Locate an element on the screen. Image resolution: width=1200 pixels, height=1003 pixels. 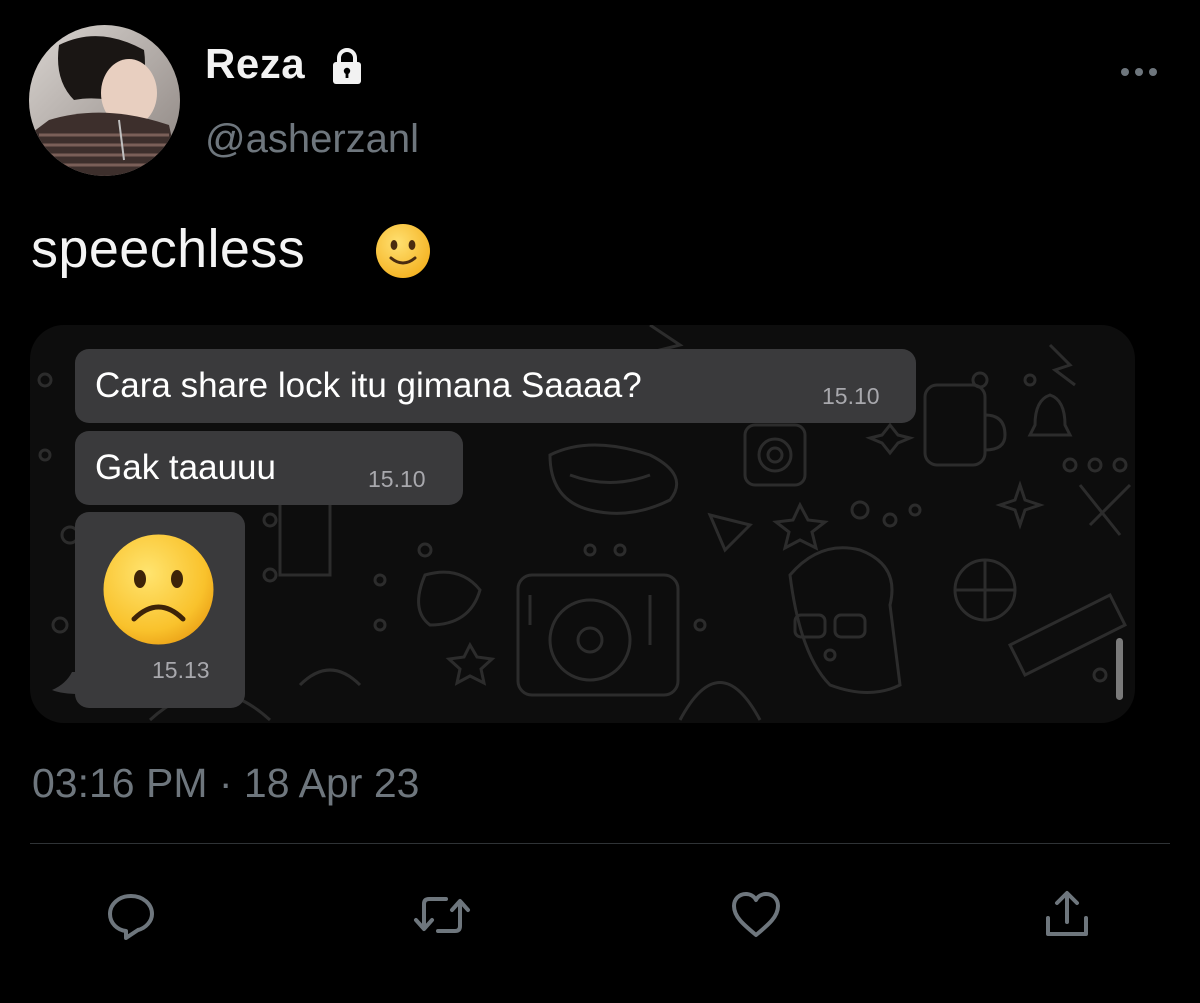
retweet-icon is located at coordinates (442, 915).